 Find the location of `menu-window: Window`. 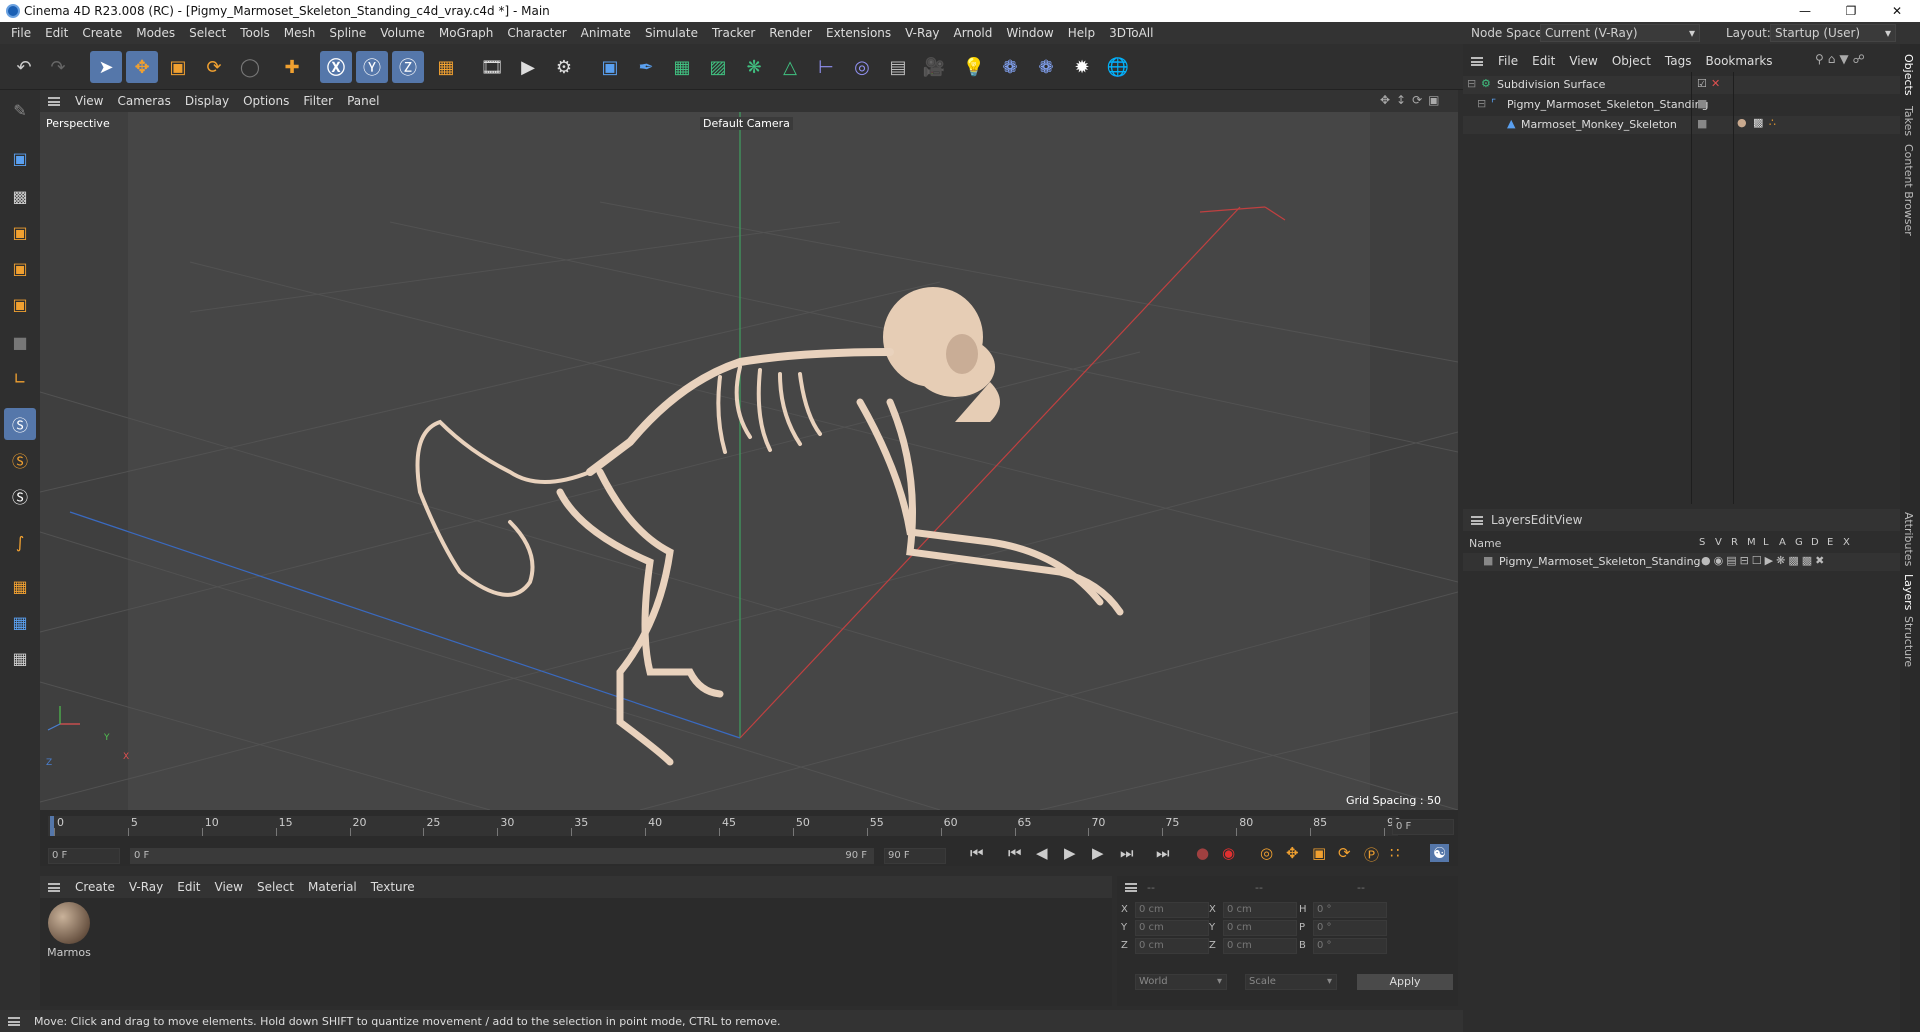

menu-window: Window is located at coordinates (1029, 33).